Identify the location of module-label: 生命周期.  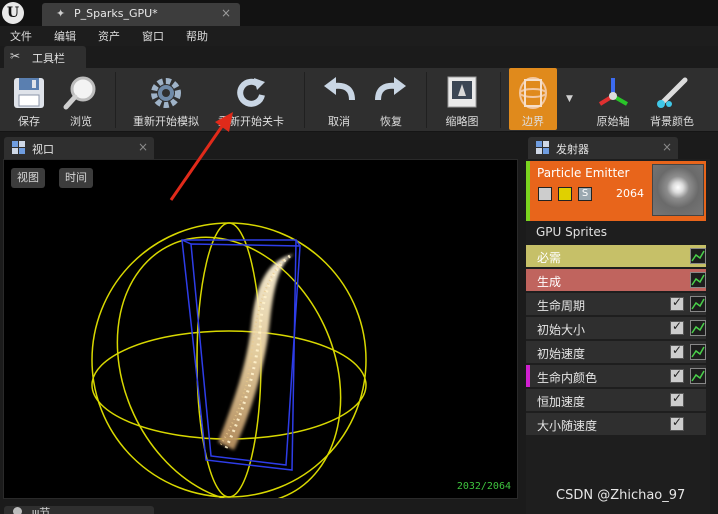
(561, 306).